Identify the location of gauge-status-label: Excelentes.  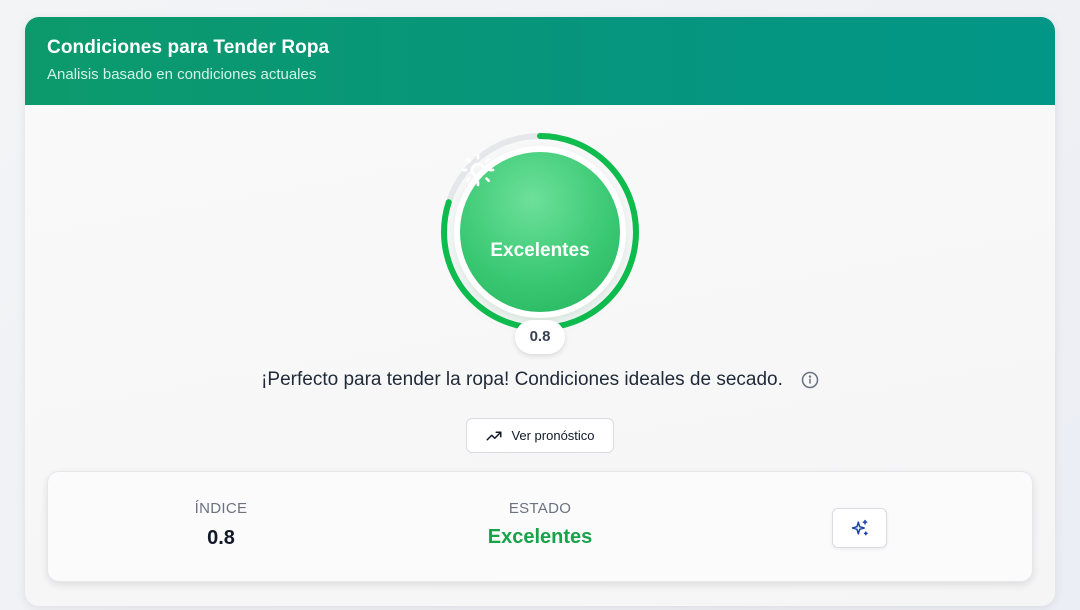
(540, 250).